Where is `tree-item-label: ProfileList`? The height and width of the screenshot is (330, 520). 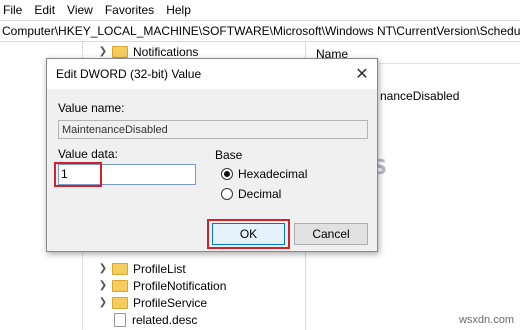 tree-item-label: ProfileList is located at coordinates (159, 268).